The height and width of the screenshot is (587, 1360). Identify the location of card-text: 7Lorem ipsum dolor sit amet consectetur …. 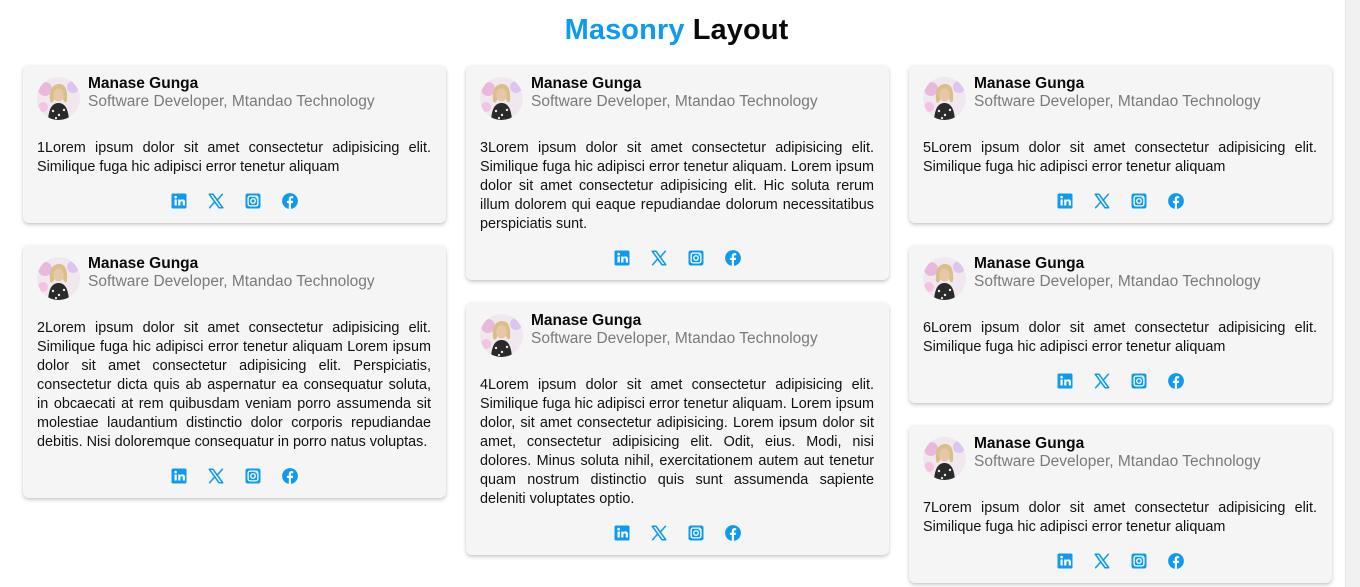
(1120, 517).